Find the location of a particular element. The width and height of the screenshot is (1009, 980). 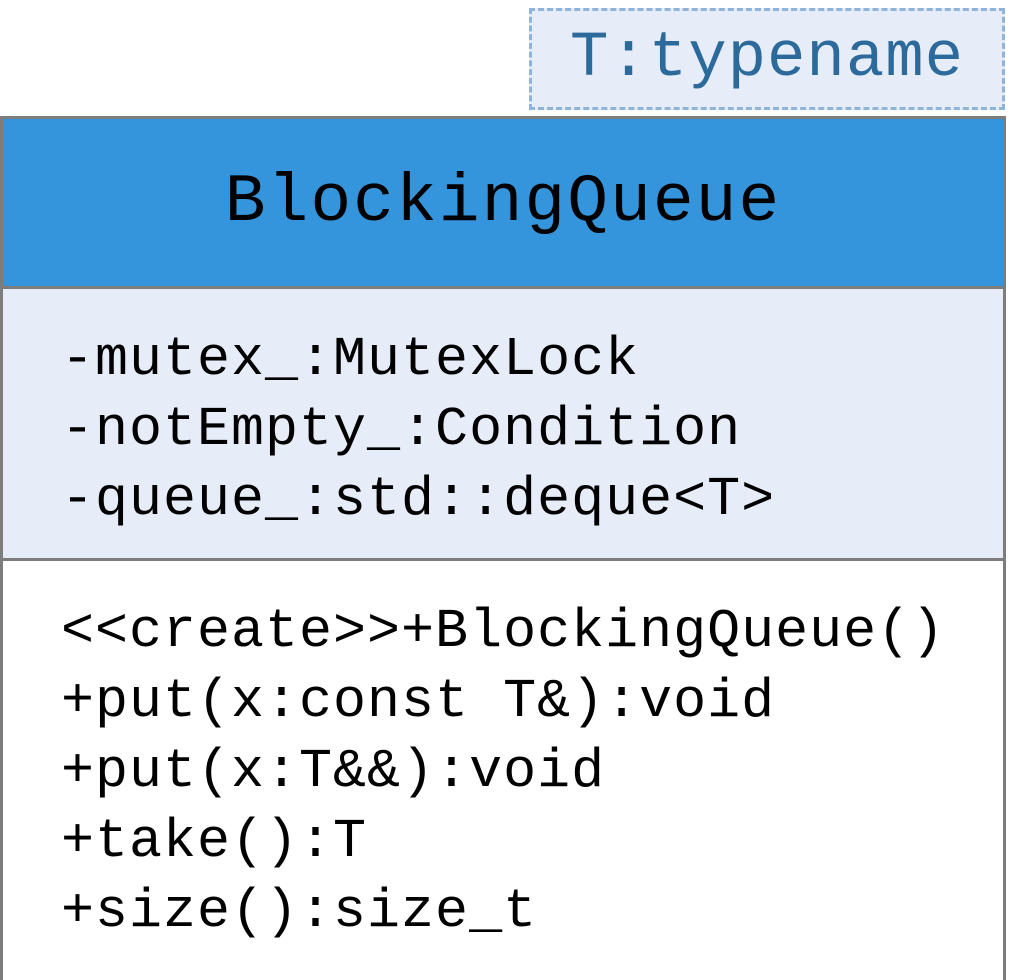

attribute-not-empty: -notEmpty_:Condition is located at coordinates (401, 429).